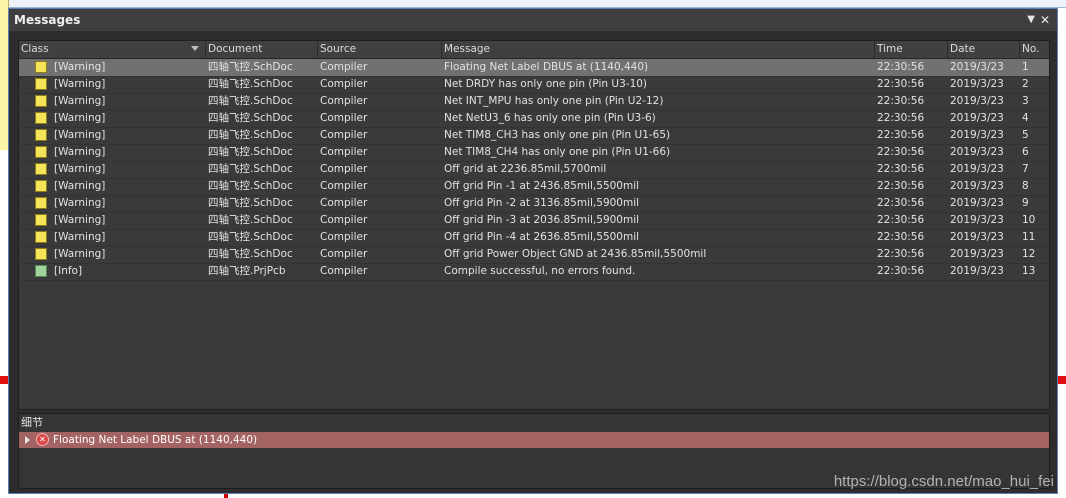  I want to click on cell-message: Net NetU3_6 has only one pin (Pin U3-6), so click(550, 118).